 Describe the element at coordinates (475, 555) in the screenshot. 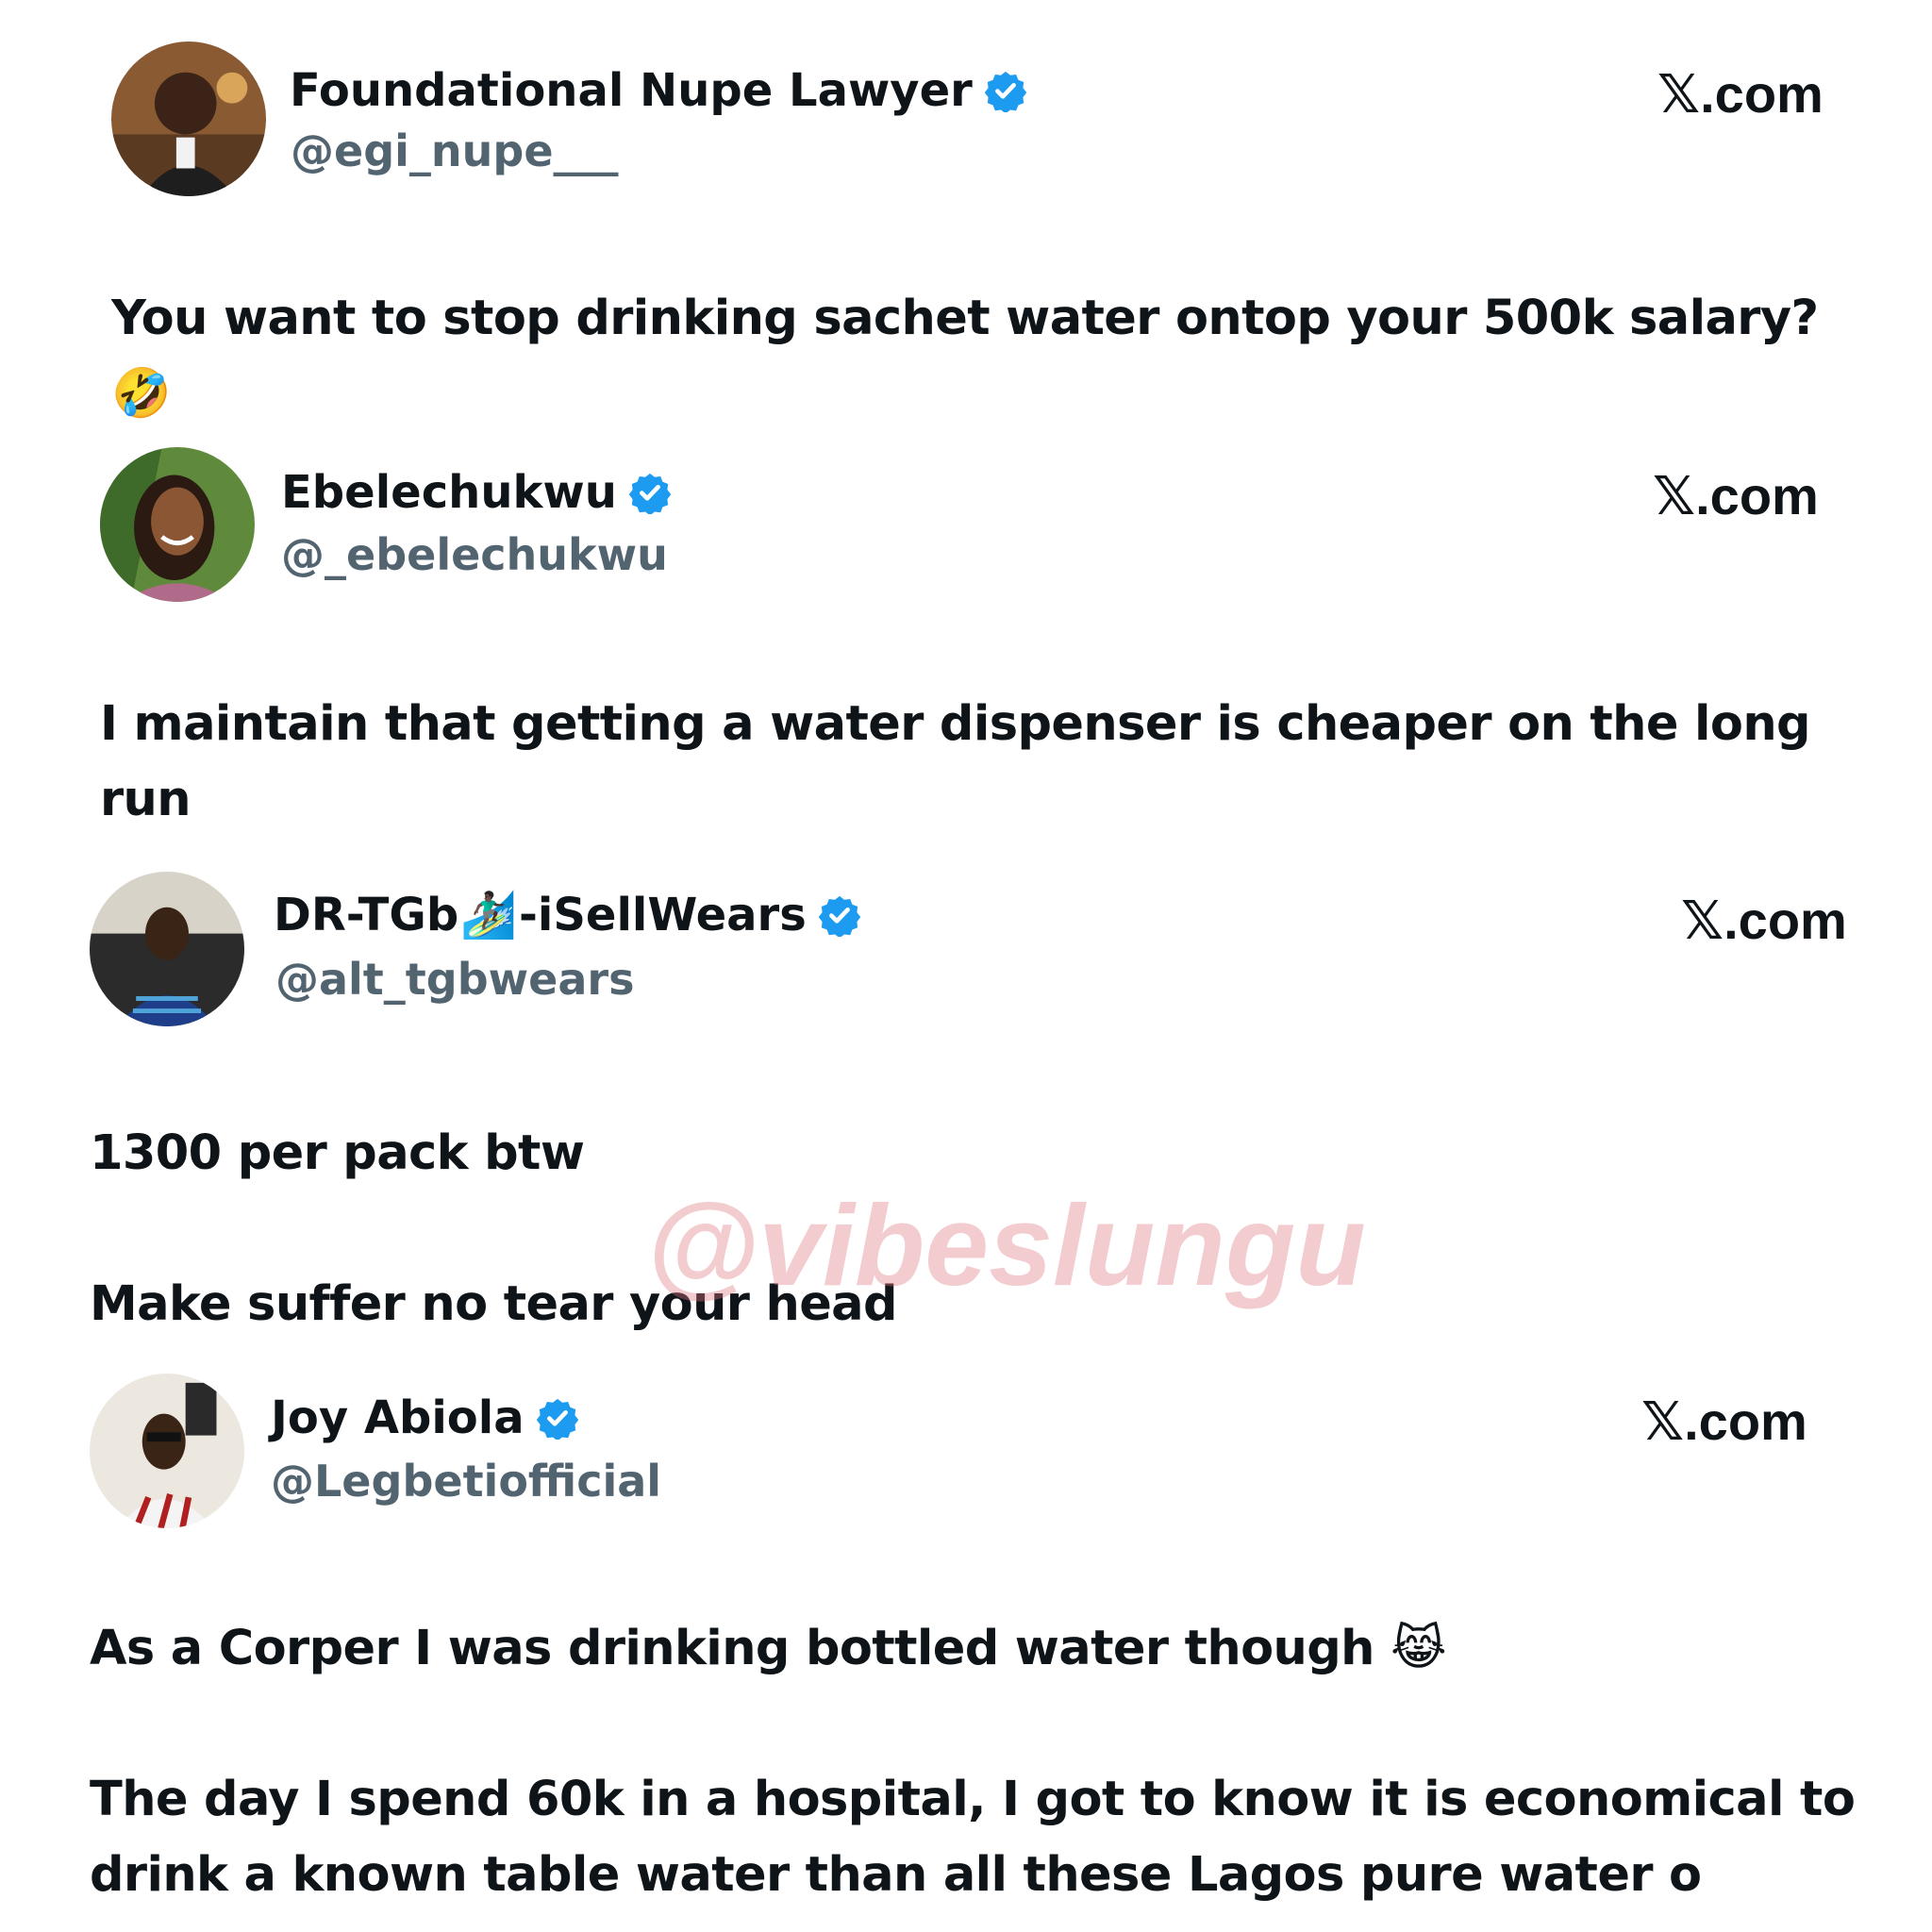

I see `handle: @_ebelechukwu` at that location.